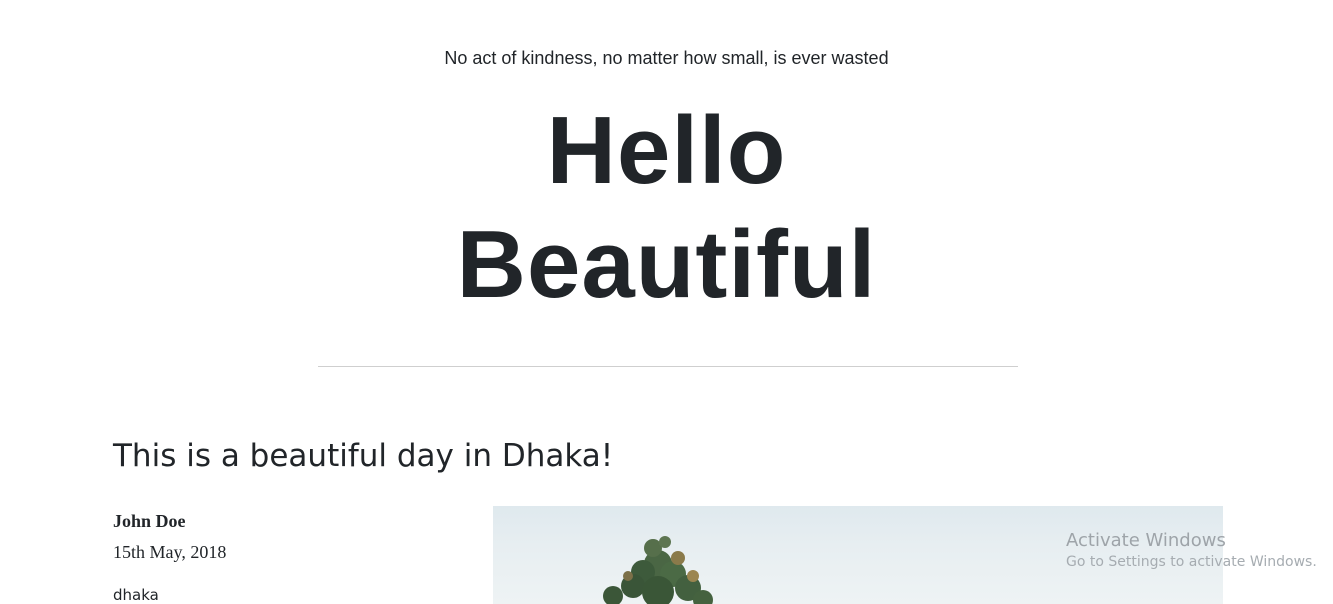 This screenshot has height=604, width=1333. What do you see at coordinates (170, 552) in the screenshot?
I see `post-date: 15th May, 2018` at bounding box center [170, 552].